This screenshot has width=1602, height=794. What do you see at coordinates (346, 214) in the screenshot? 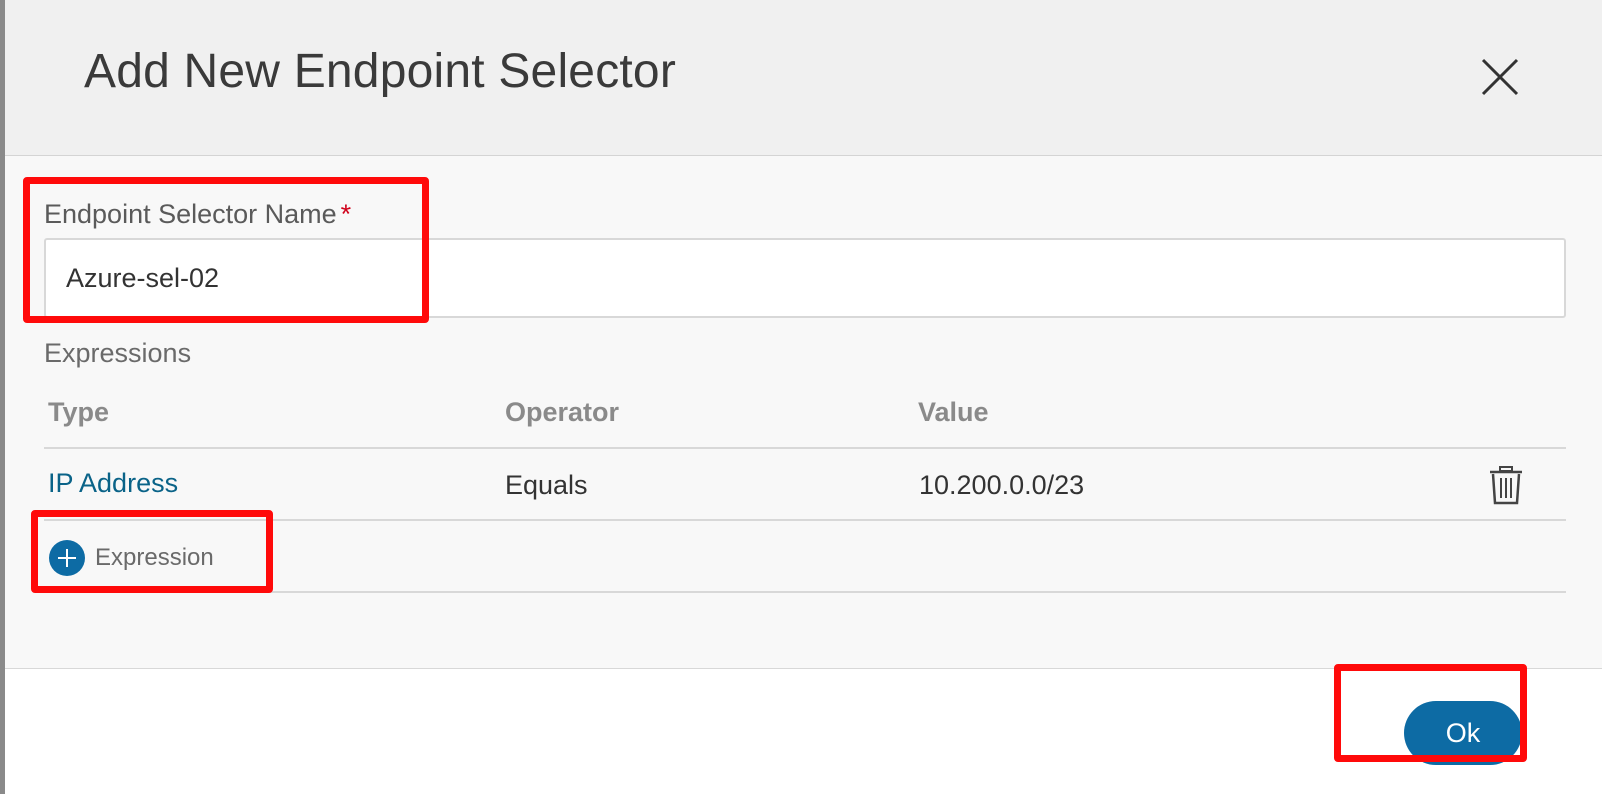
I see `required-marker: *` at bounding box center [346, 214].